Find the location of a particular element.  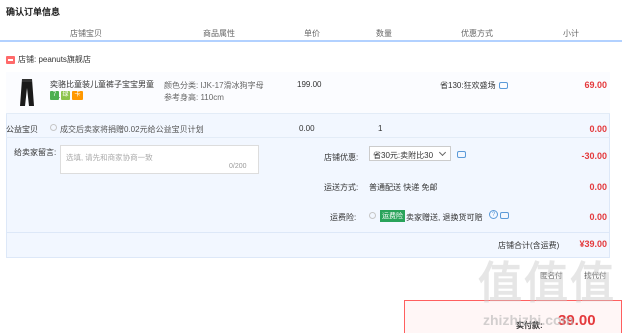

shop-discount-amount: -30.00 is located at coordinates (594, 156).